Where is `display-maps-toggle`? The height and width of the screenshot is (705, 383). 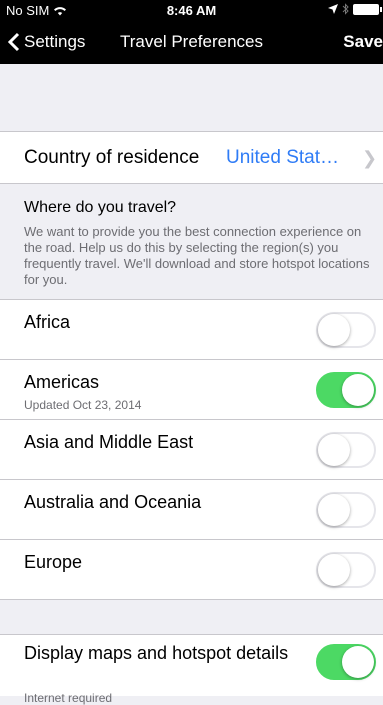
display-maps-toggle is located at coordinates (346, 662).